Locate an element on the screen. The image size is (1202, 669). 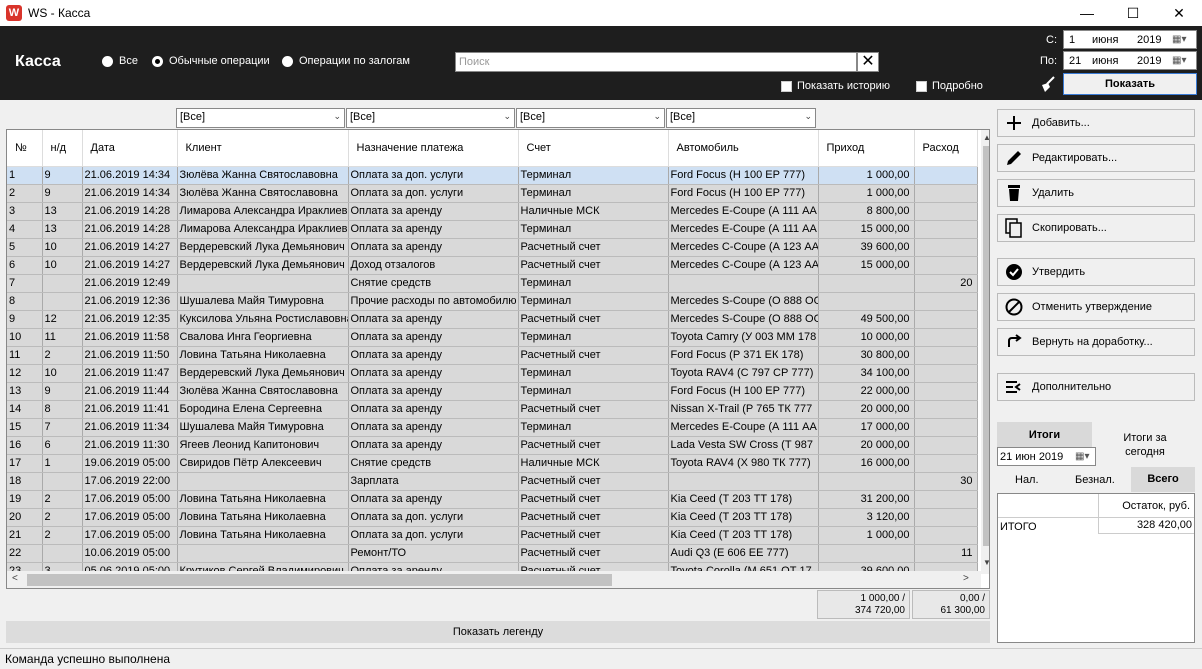
delete-button-label: Удалить is located at coordinates (1053, 193).